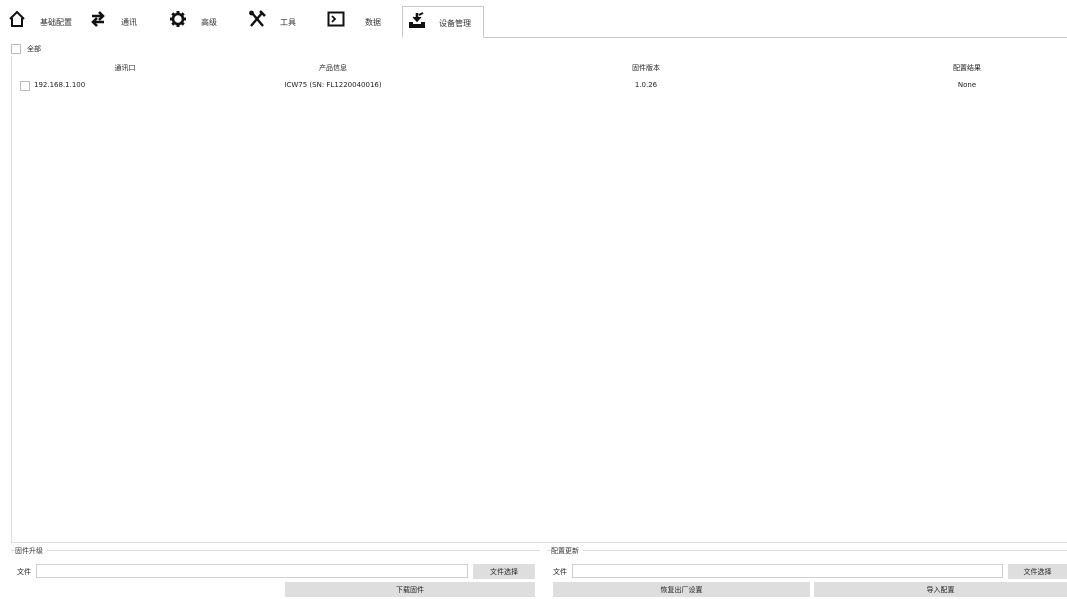 The height and width of the screenshot is (599, 1067). Describe the element at coordinates (25, 86) in the screenshot. I see `row-checkbox` at that location.